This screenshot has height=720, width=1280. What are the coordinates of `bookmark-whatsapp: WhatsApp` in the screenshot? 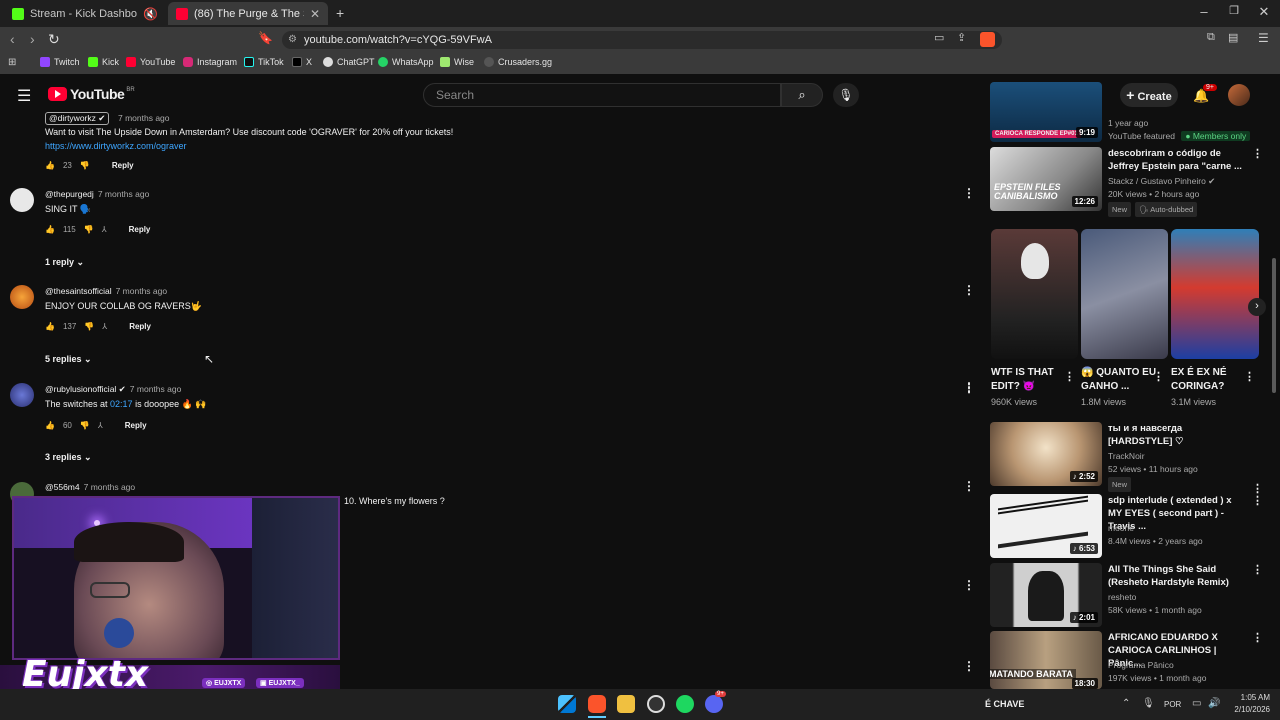 It's located at (406, 62).